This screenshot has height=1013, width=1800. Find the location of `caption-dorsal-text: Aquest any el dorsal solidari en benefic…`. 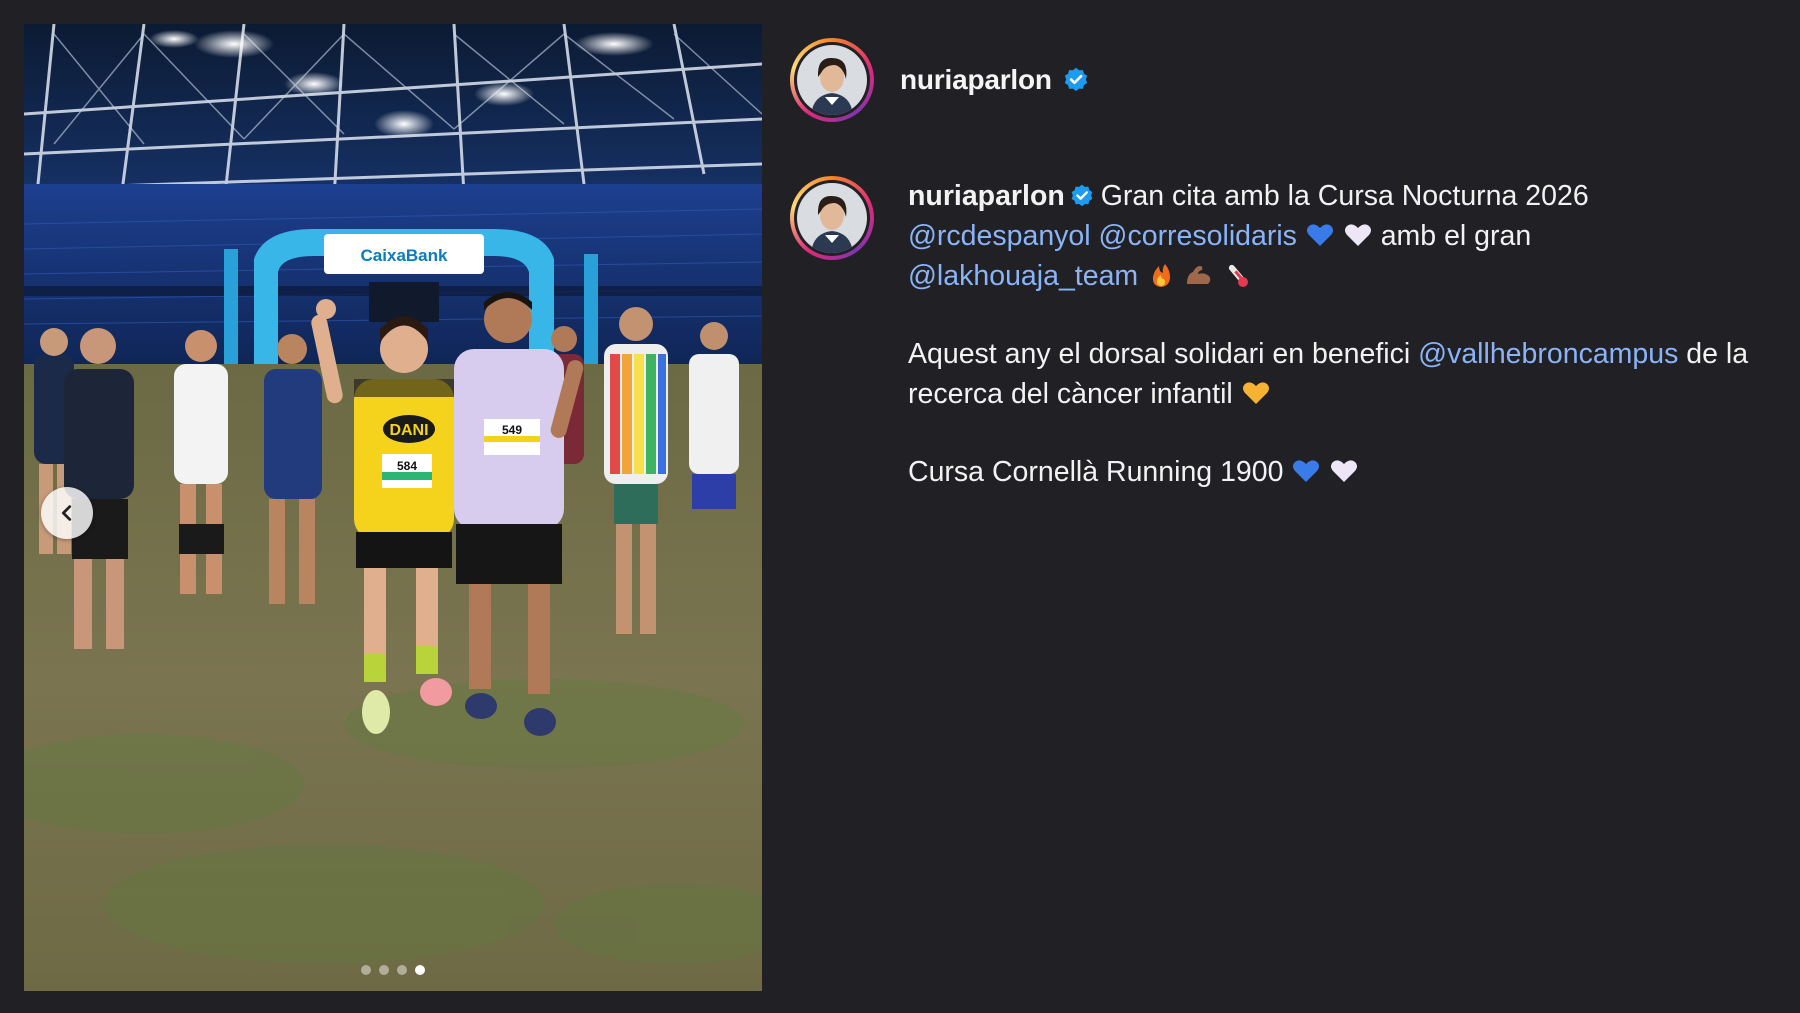

caption-dorsal-text: Aquest any el dorsal solidari en benefic… is located at coordinates (1159, 354).